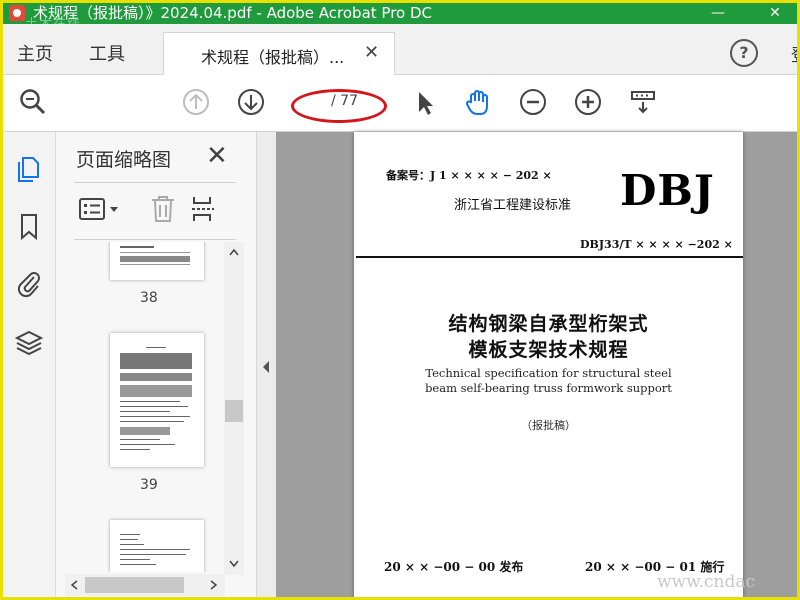  I want to click on collapse-panel-icon, so click(266, 367).